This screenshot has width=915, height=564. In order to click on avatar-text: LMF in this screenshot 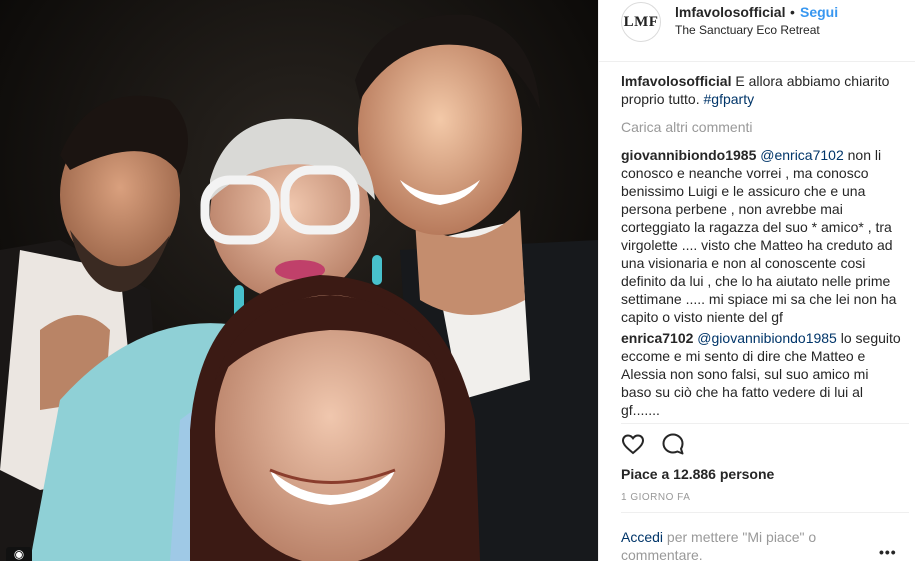, I will do `click(641, 21)`.